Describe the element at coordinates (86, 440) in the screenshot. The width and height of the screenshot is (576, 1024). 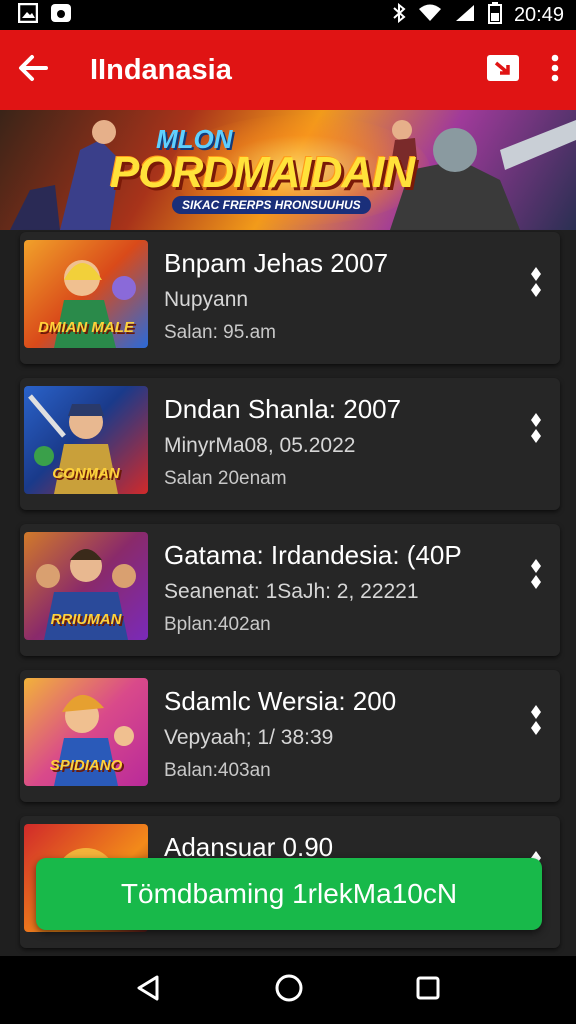
I see `item-thumbnail: CONMAN` at that location.